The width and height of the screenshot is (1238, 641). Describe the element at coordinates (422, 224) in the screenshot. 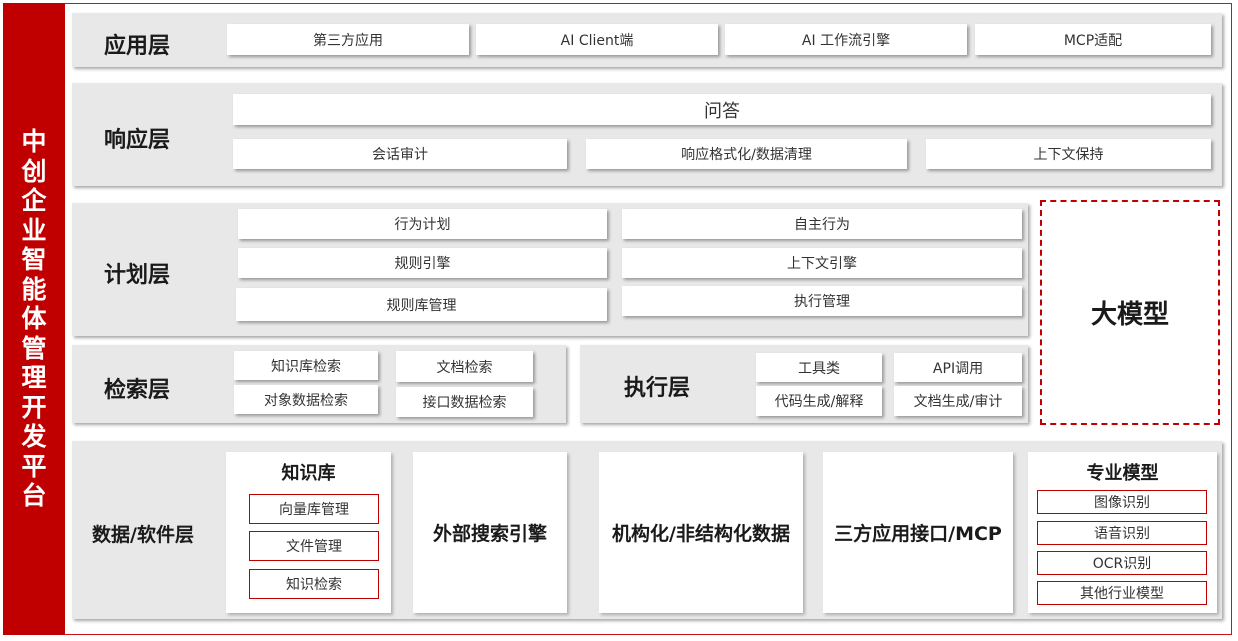

I see `plan-item-behavior-plan: 行为计划` at that location.